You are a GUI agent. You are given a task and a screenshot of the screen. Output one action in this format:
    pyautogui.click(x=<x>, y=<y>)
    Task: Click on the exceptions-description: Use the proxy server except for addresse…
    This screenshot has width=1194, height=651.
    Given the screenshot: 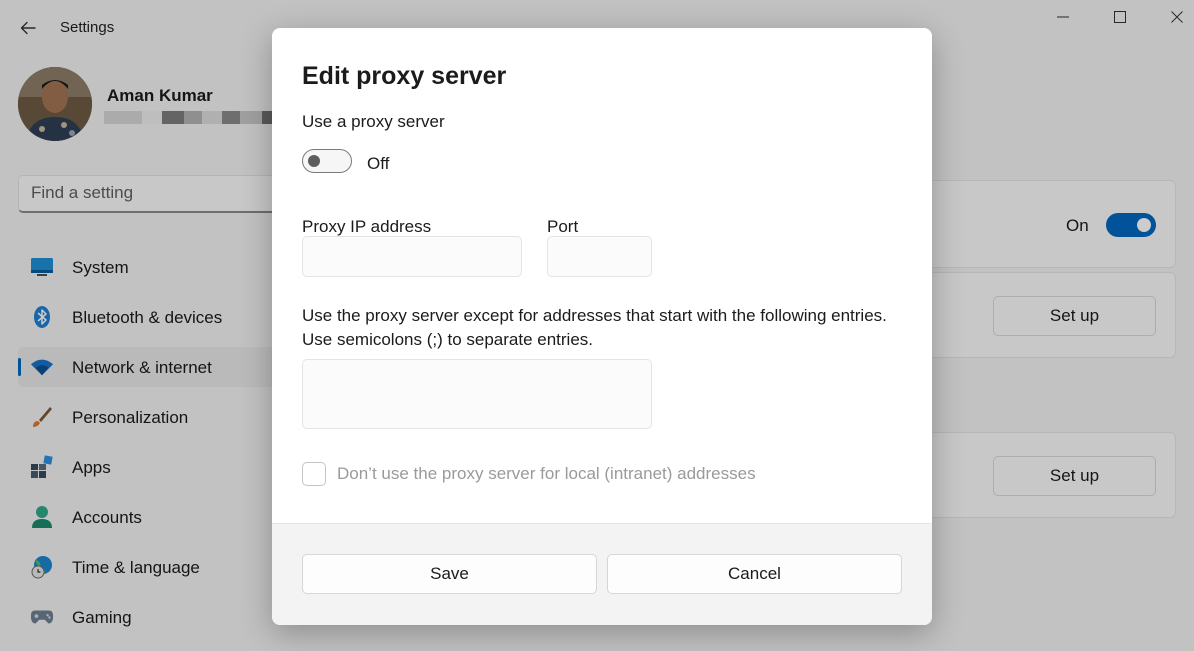 What is the action you would take?
    pyautogui.click(x=594, y=315)
    